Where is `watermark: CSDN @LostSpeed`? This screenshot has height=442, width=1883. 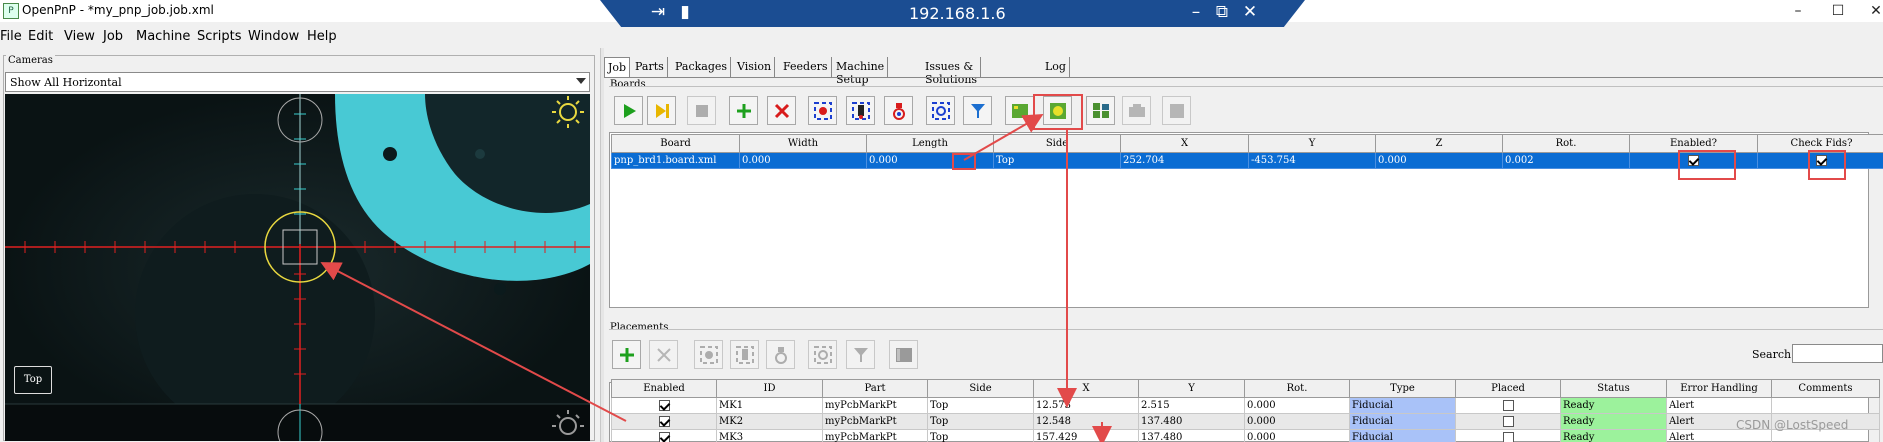
watermark: CSDN @LostSpeed is located at coordinates (1792, 425).